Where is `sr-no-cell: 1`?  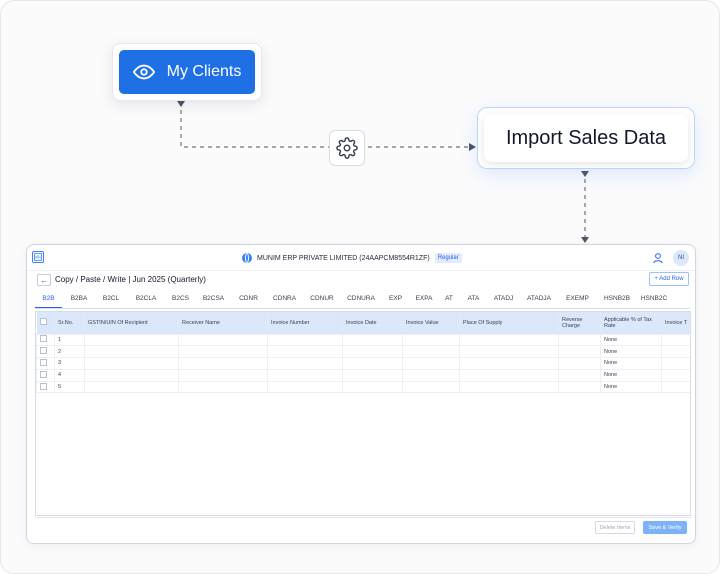
sr-no-cell: 1 is located at coordinates (69, 340).